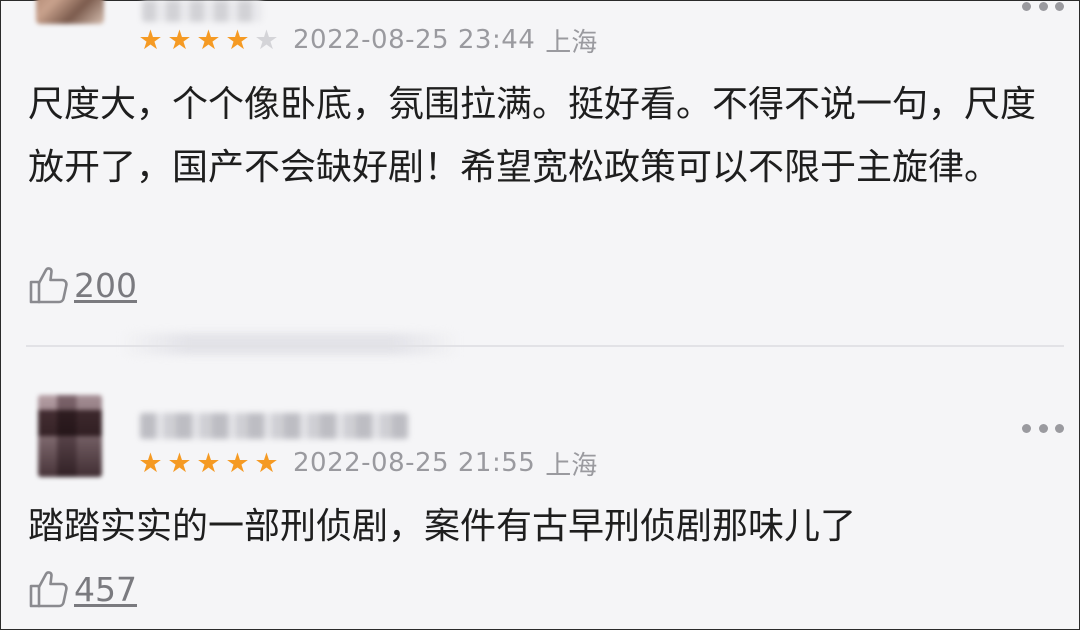  I want to click on like-count: 200, so click(105, 285).